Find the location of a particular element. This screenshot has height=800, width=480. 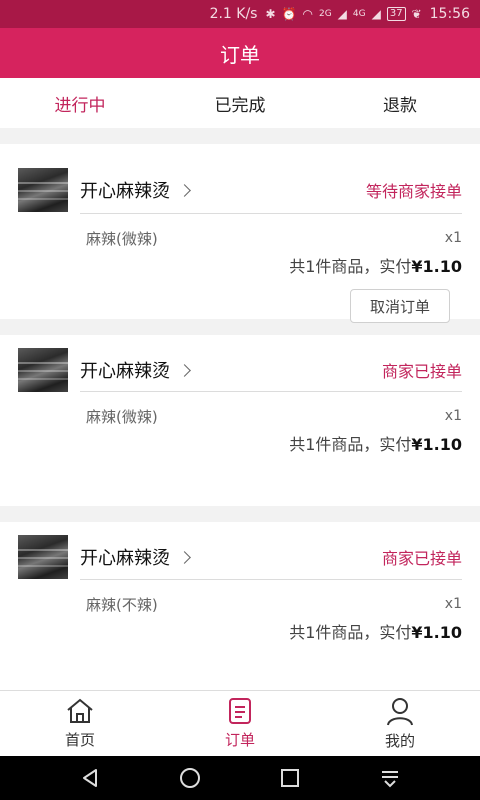

nav-home-label: 首页 is located at coordinates (79, 740).